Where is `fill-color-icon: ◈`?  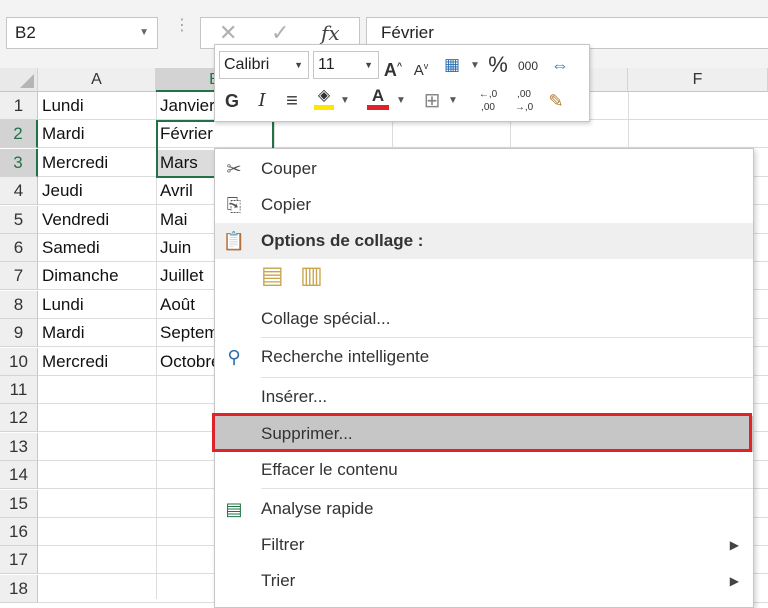 fill-color-icon: ◈ is located at coordinates (324, 99).